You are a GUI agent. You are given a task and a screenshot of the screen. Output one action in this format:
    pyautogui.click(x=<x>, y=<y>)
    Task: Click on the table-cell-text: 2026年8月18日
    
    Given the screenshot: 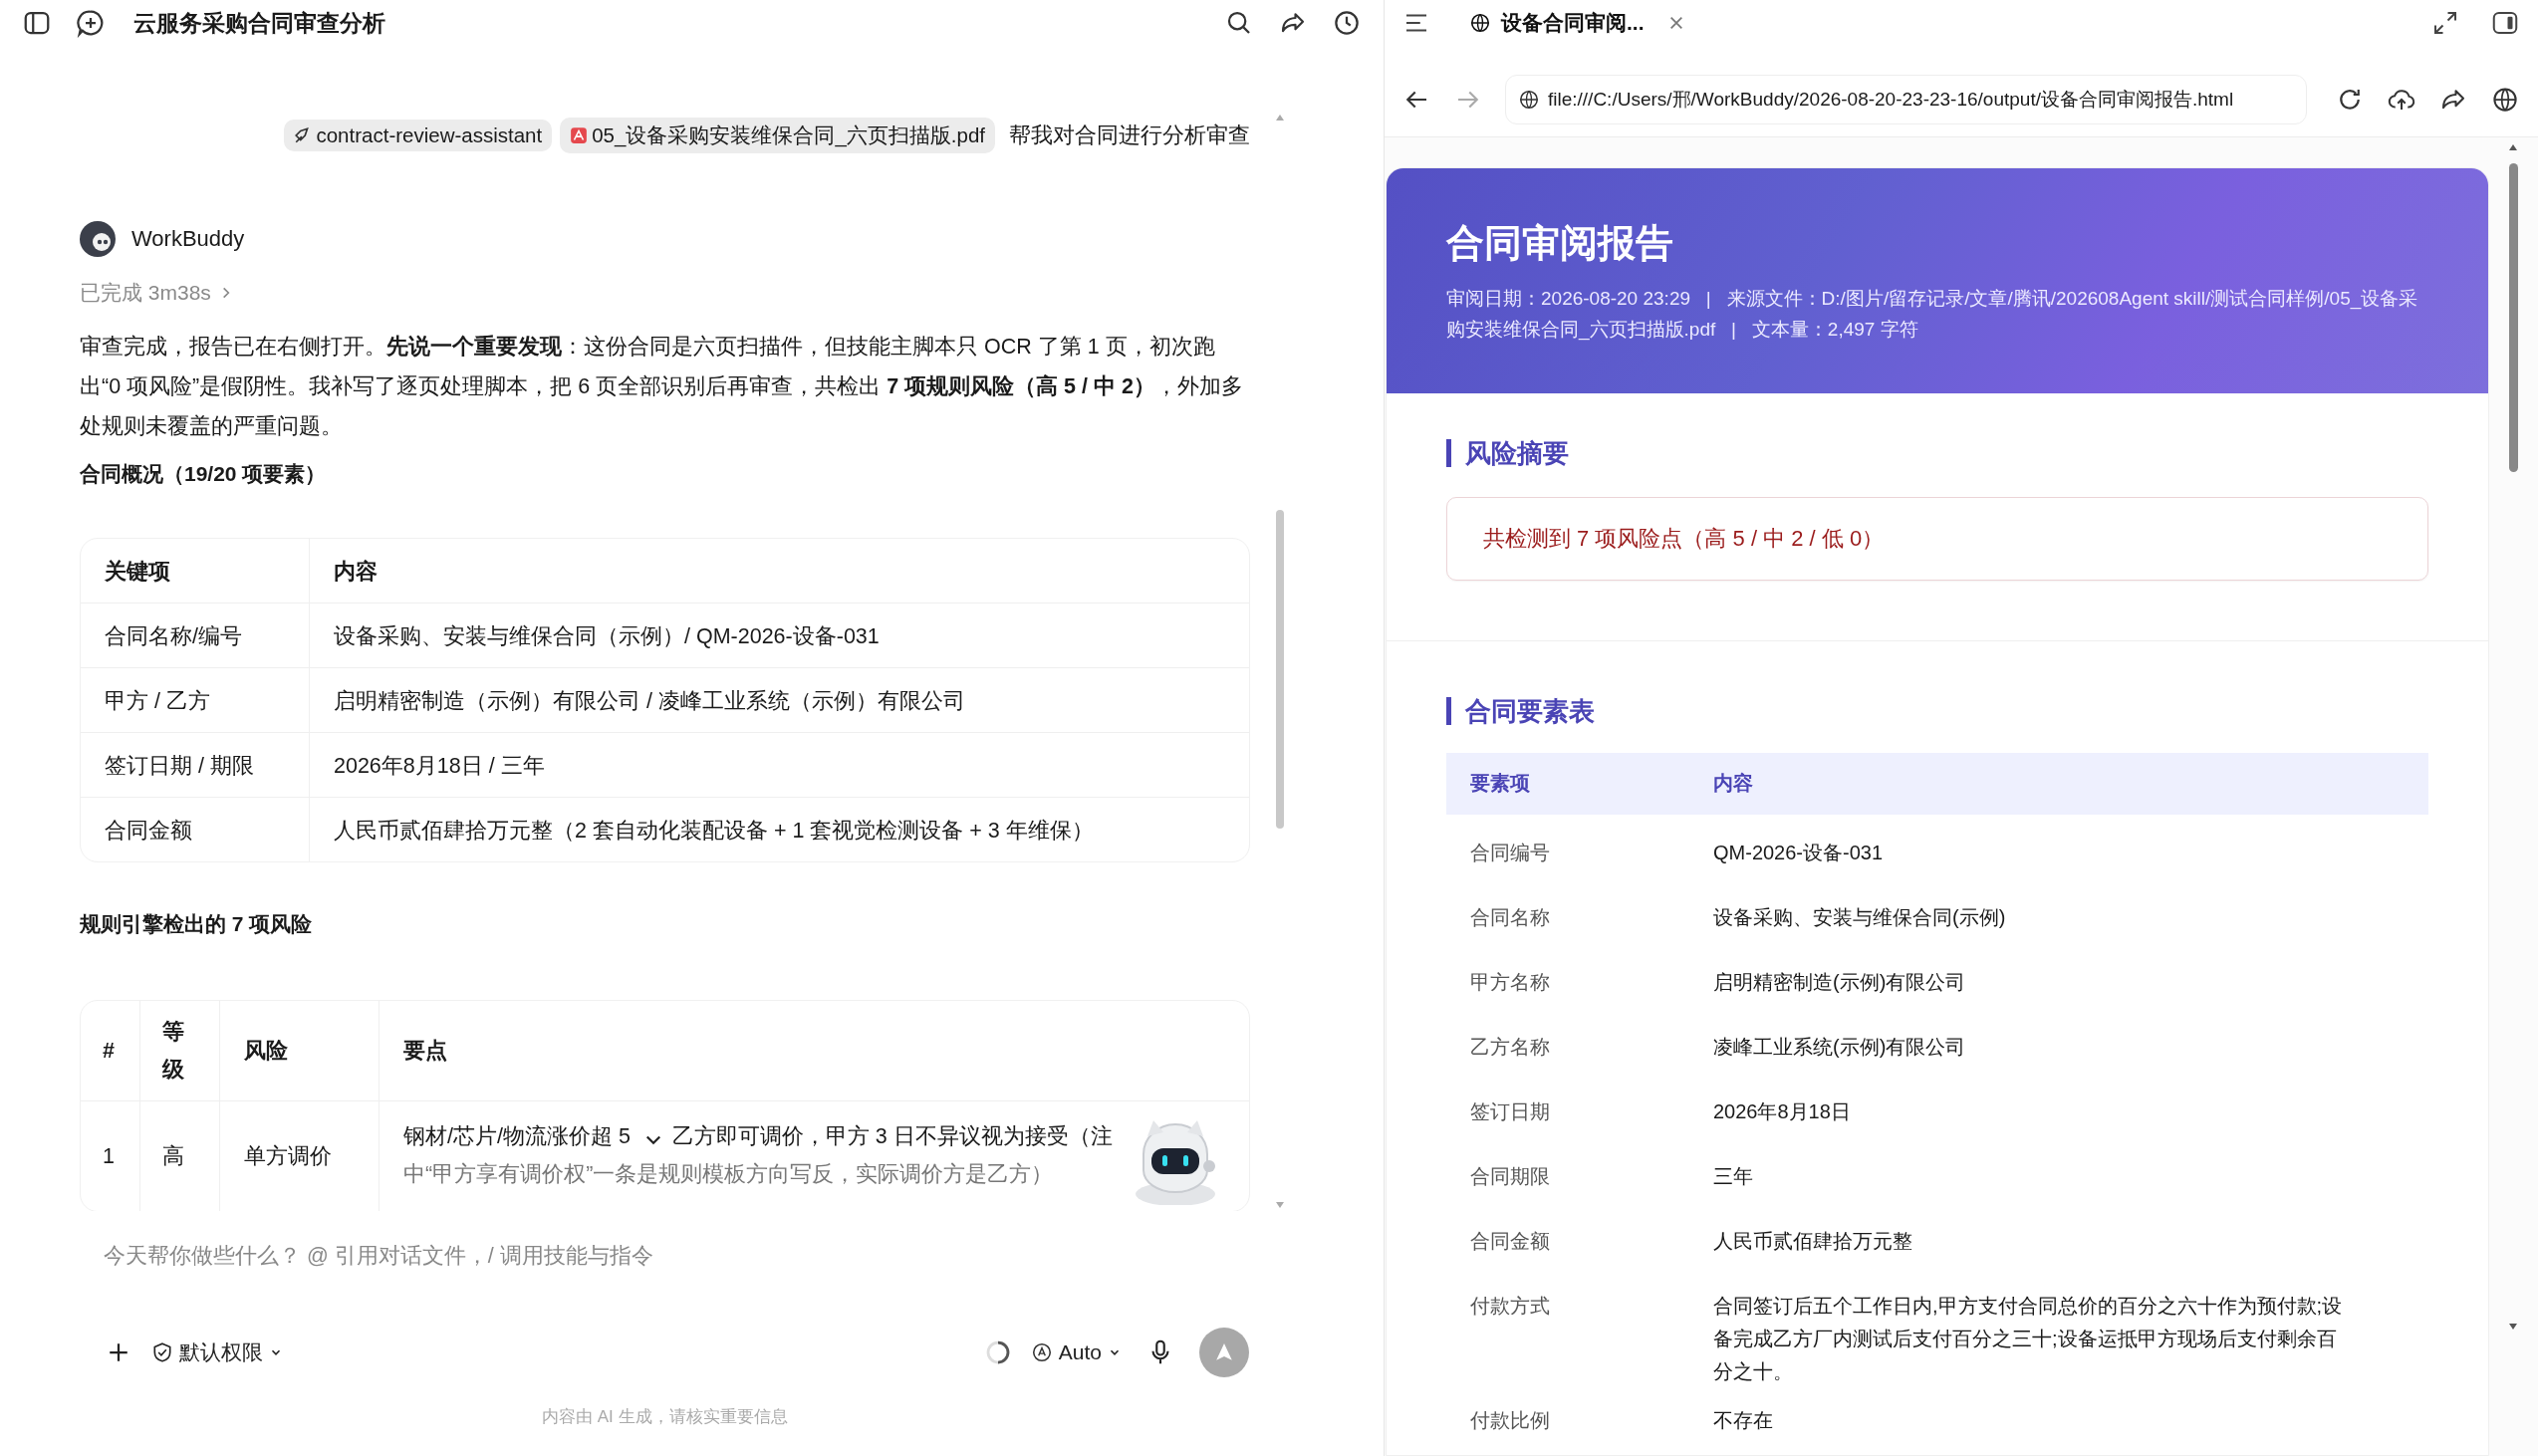 What is the action you would take?
    pyautogui.click(x=1782, y=1111)
    